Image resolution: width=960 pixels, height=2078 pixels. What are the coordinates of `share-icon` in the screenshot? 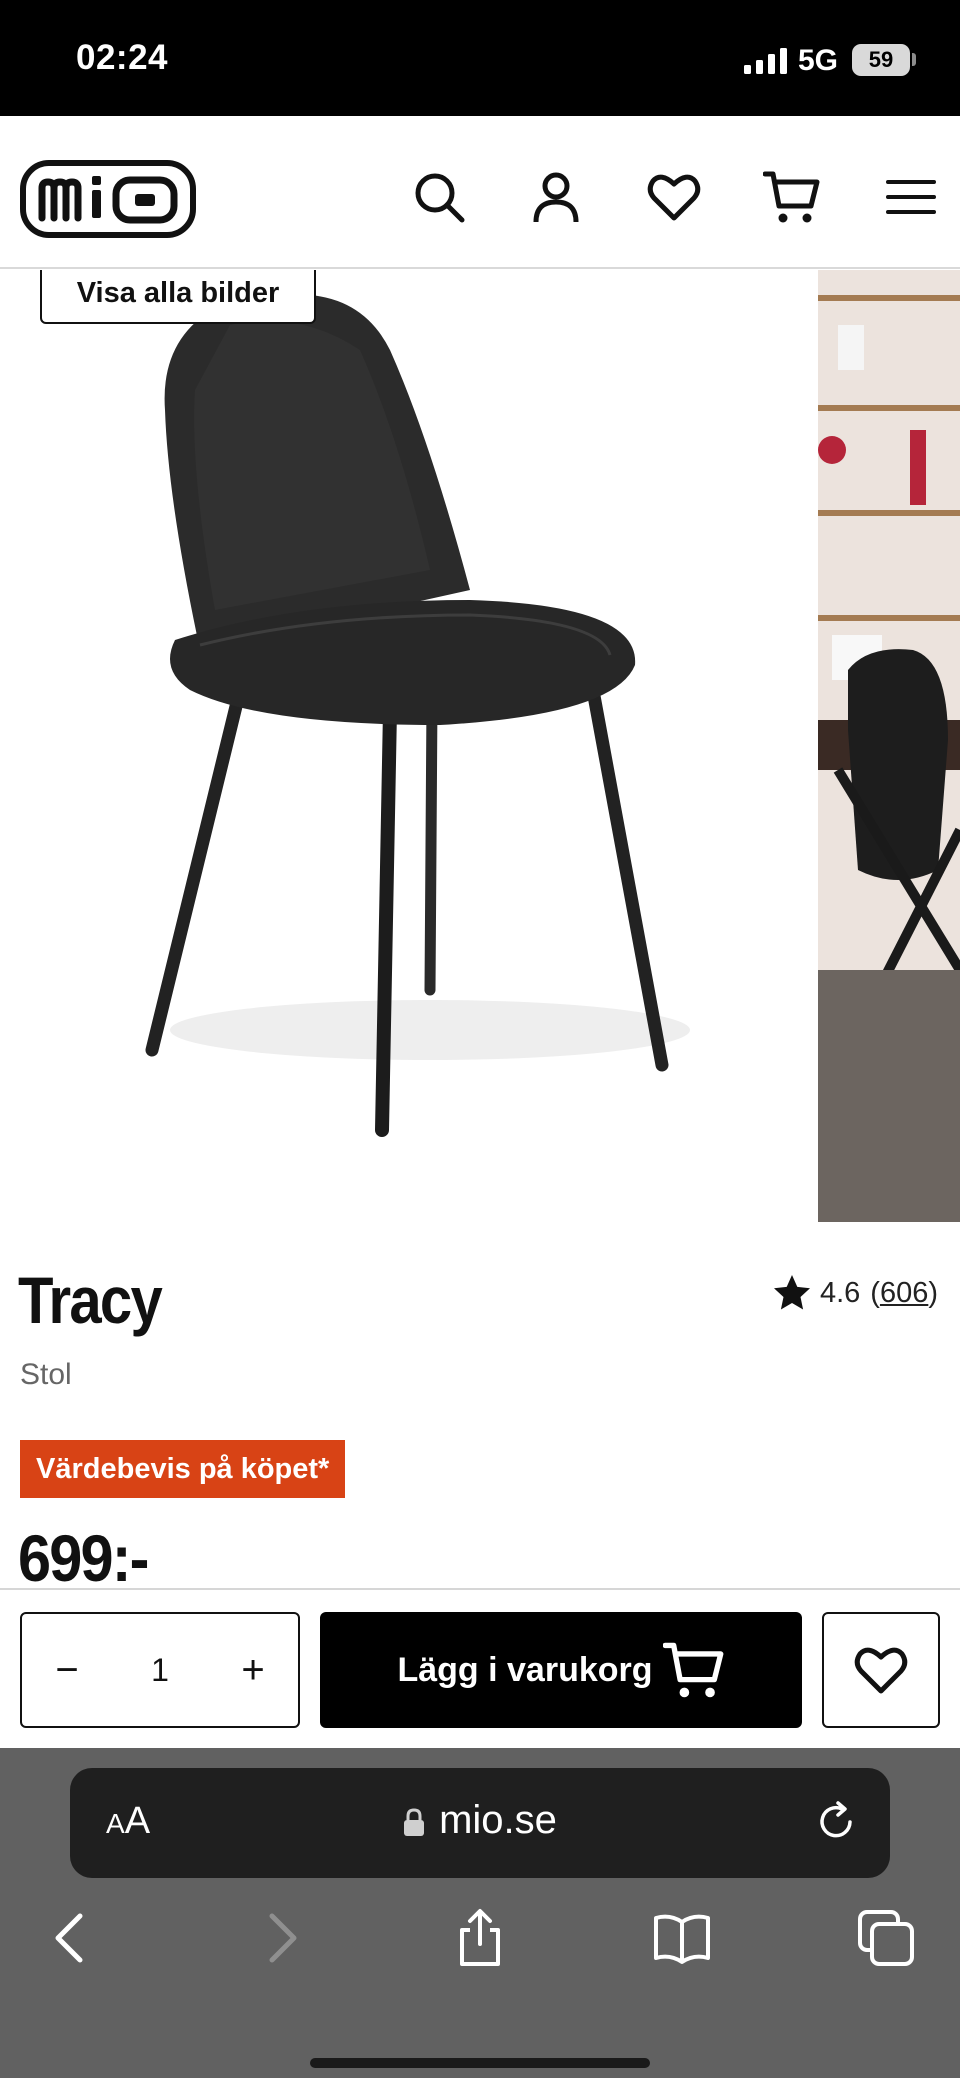 It's located at (480, 1938).